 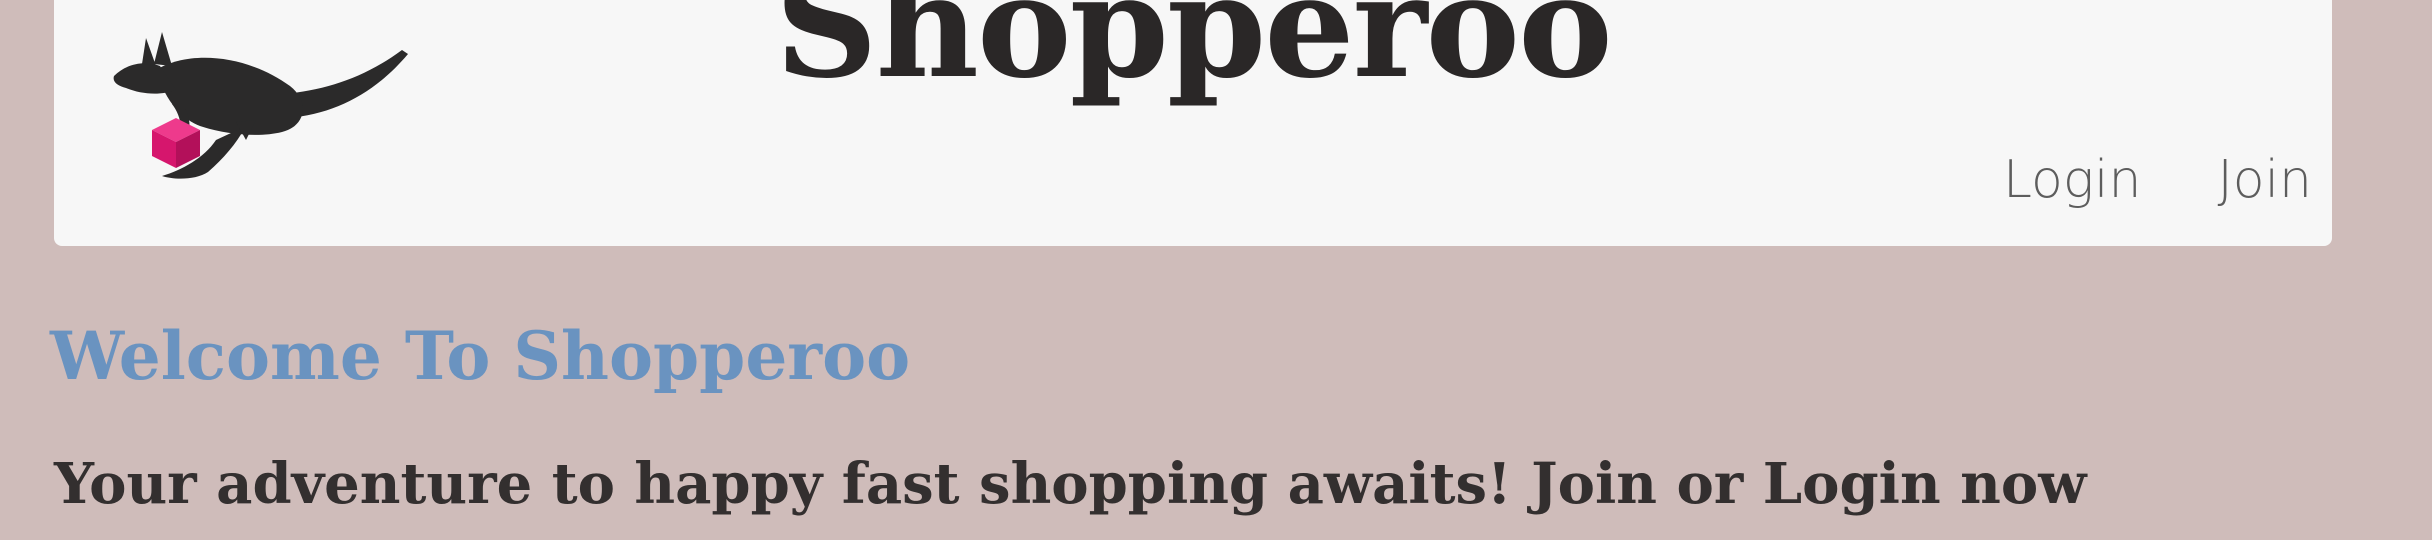 I want to click on login-link: Login, so click(x=2072, y=180).